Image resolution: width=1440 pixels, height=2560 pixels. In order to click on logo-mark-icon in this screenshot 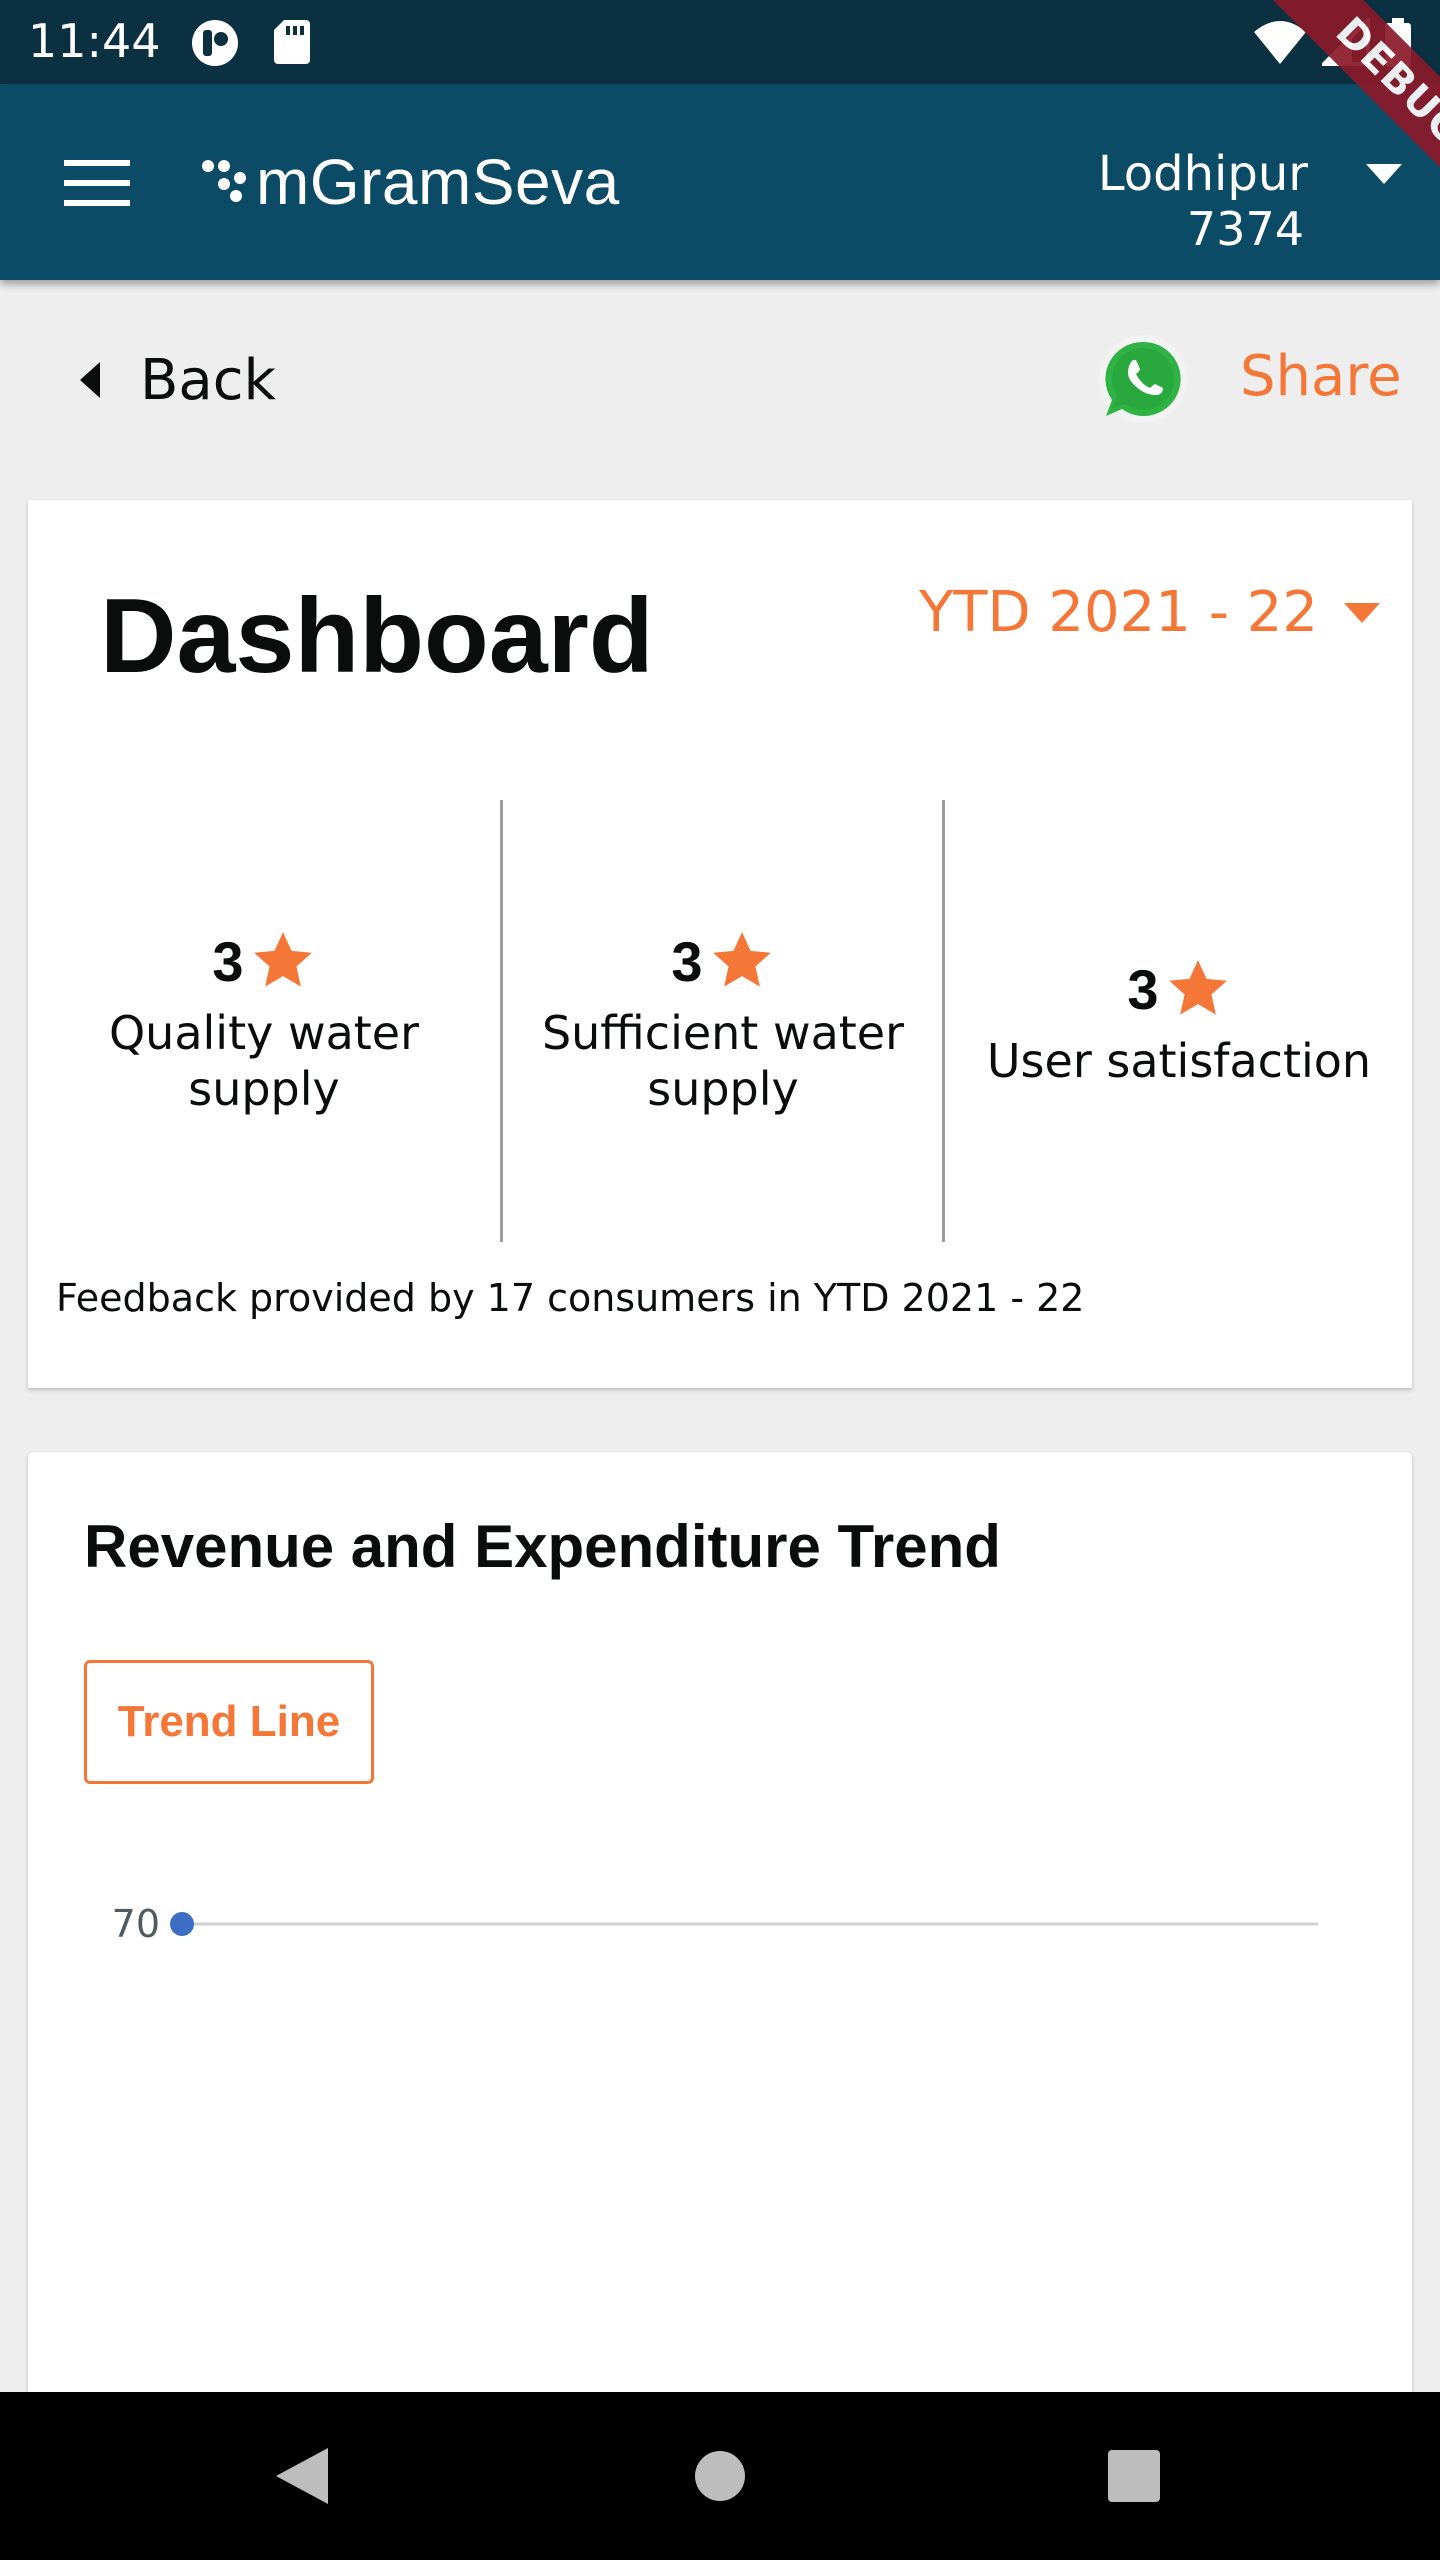, I will do `click(224, 181)`.